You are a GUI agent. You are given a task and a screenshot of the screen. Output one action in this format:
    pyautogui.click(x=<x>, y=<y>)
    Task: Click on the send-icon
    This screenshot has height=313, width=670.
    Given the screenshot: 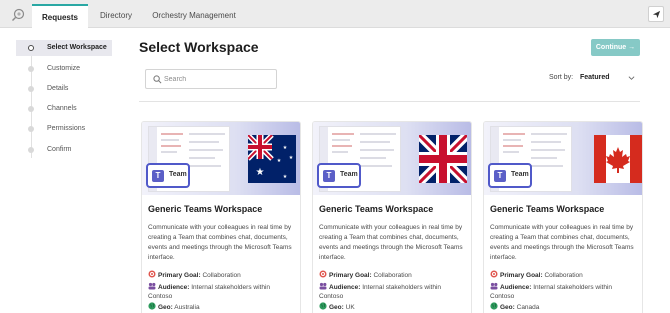 What is the action you would take?
    pyautogui.click(x=656, y=14)
    